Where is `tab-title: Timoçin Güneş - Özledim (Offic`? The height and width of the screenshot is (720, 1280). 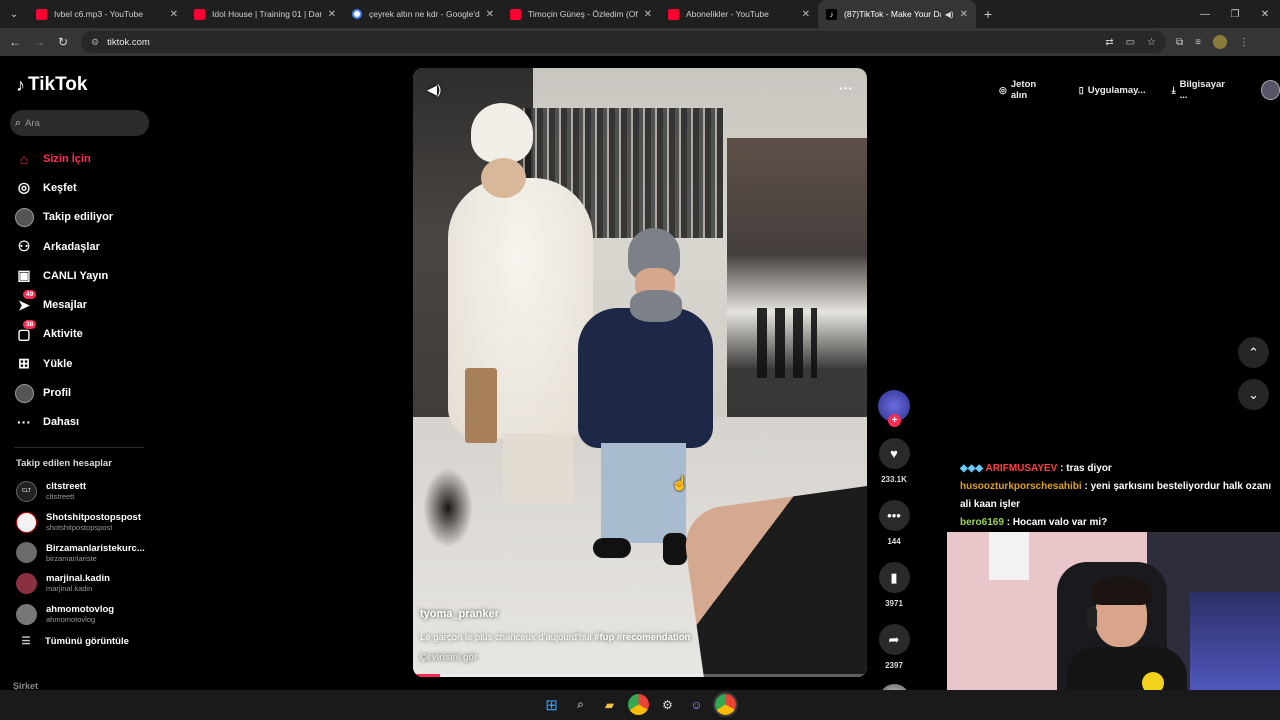
tab-title: Timoçin Güneş - Özledim (Offic is located at coordinates (583, 14).